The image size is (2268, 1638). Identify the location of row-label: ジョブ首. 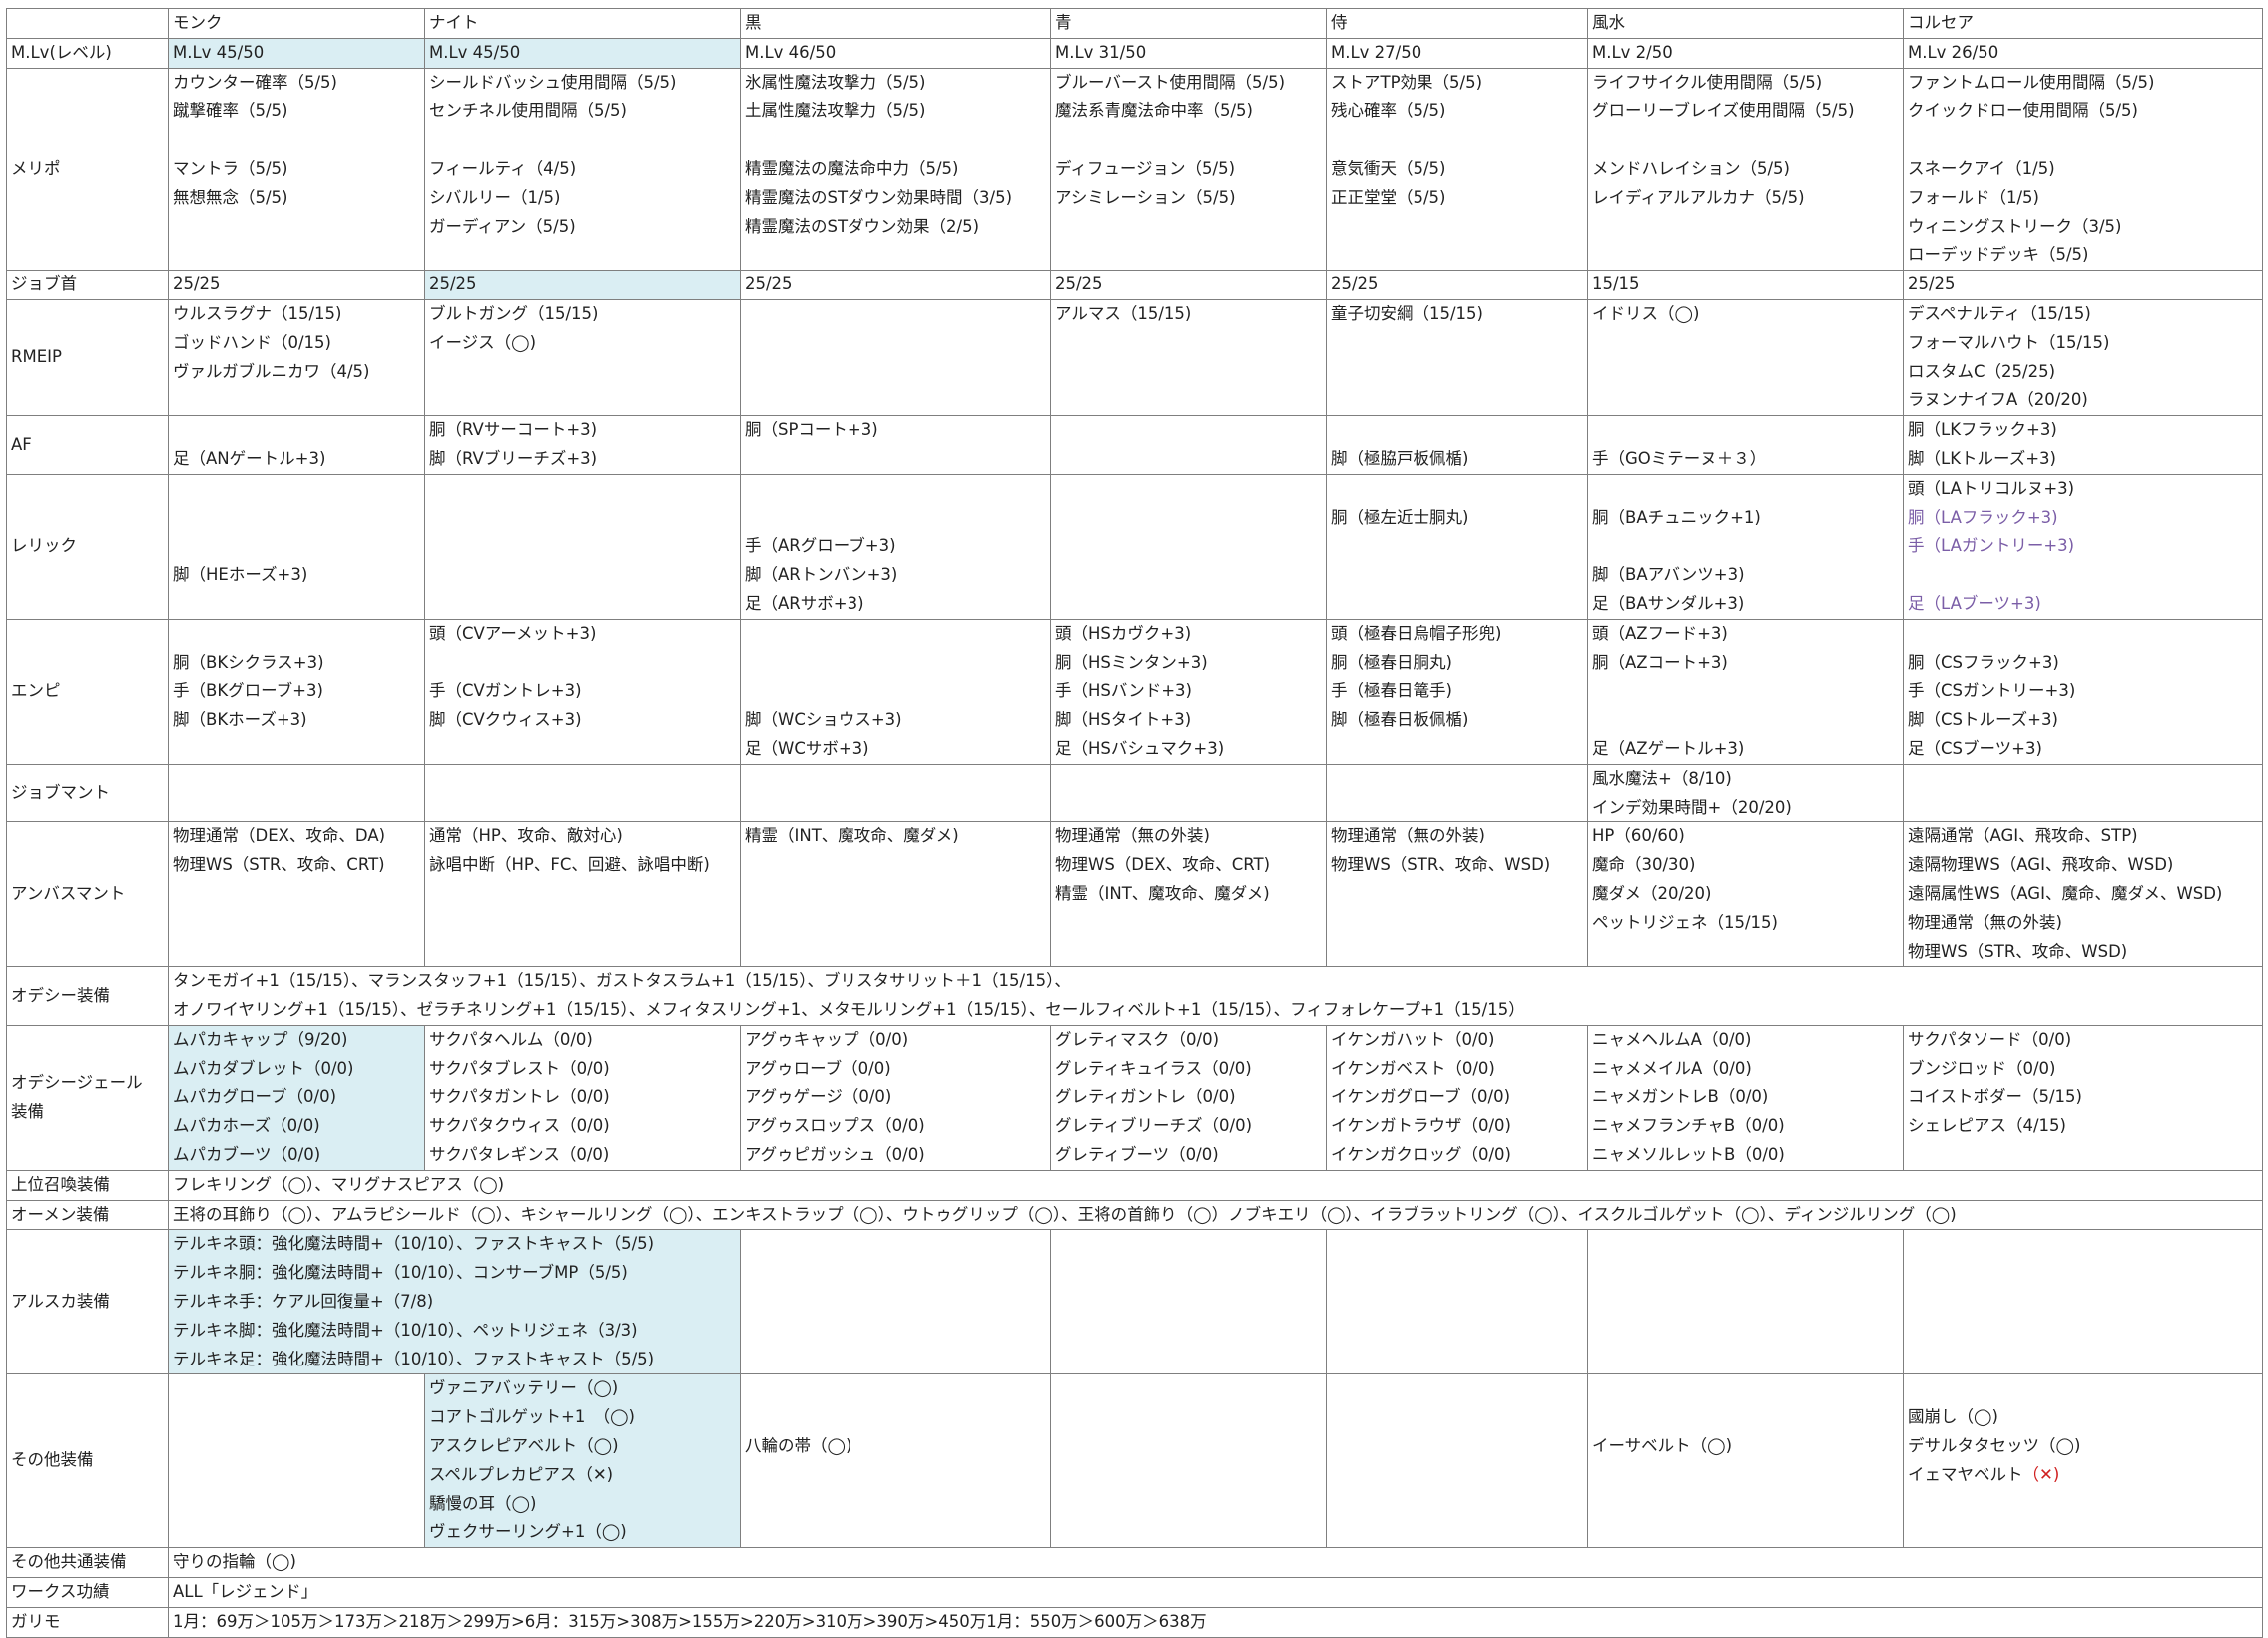
(87, 285).